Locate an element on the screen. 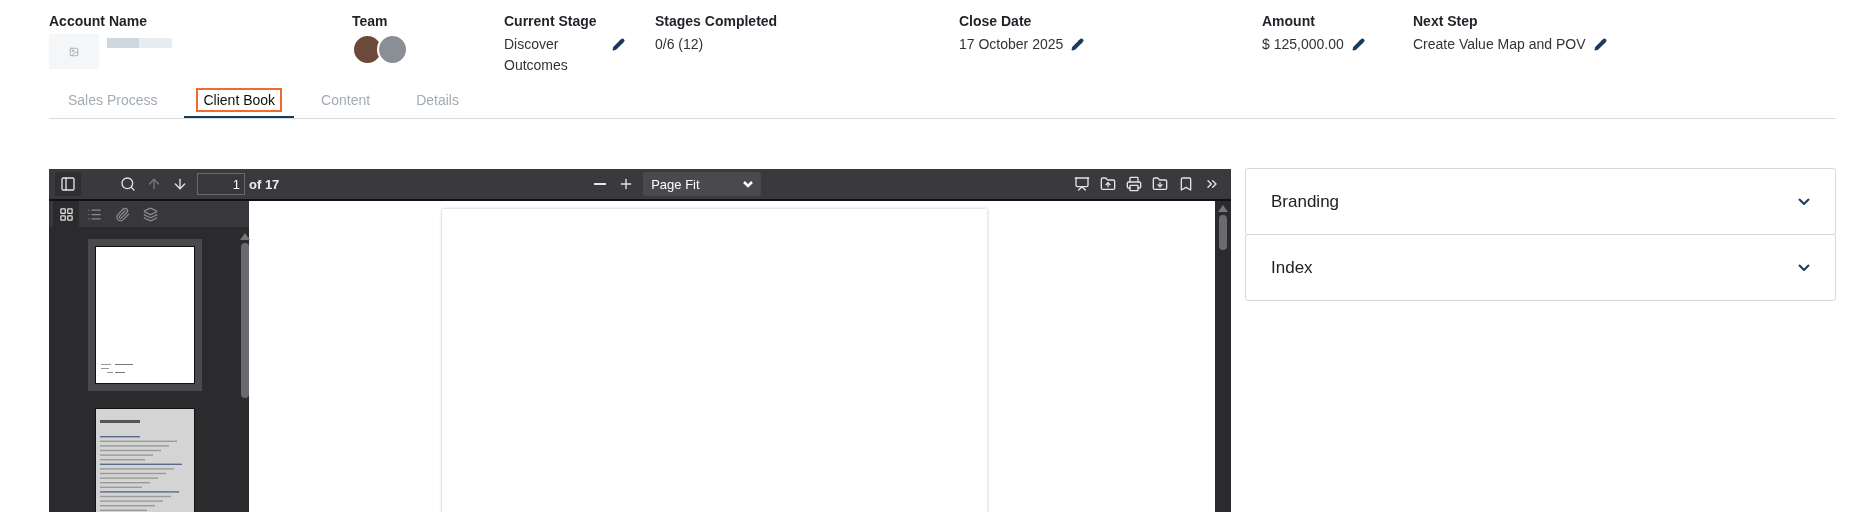 The width and height of the screenshot is (1861, 512). minus-icon is located at coordinates (600, 184).